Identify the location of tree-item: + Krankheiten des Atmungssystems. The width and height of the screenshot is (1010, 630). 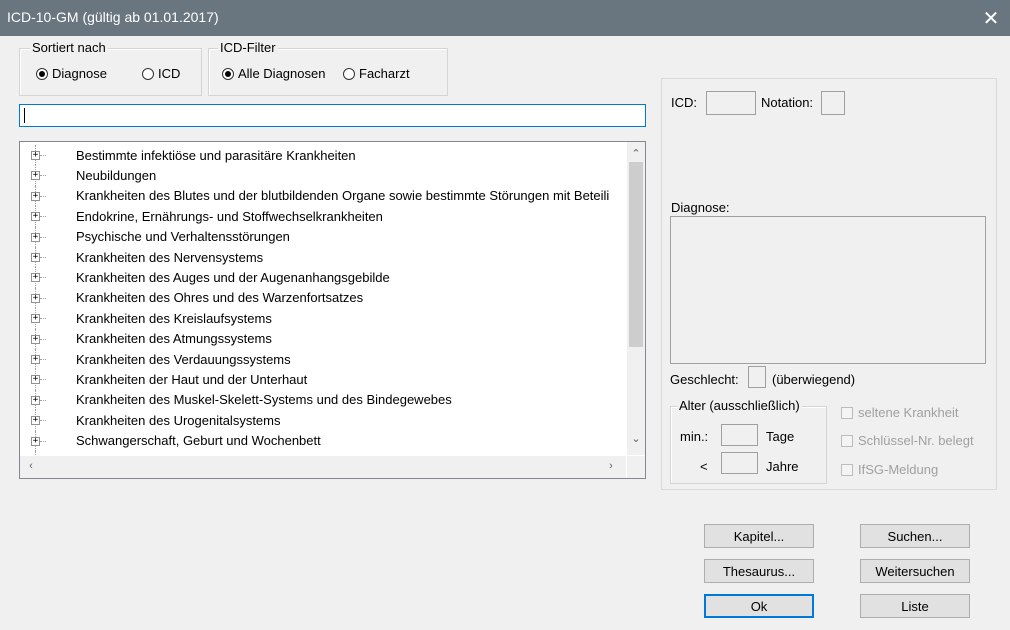
(323, 338).